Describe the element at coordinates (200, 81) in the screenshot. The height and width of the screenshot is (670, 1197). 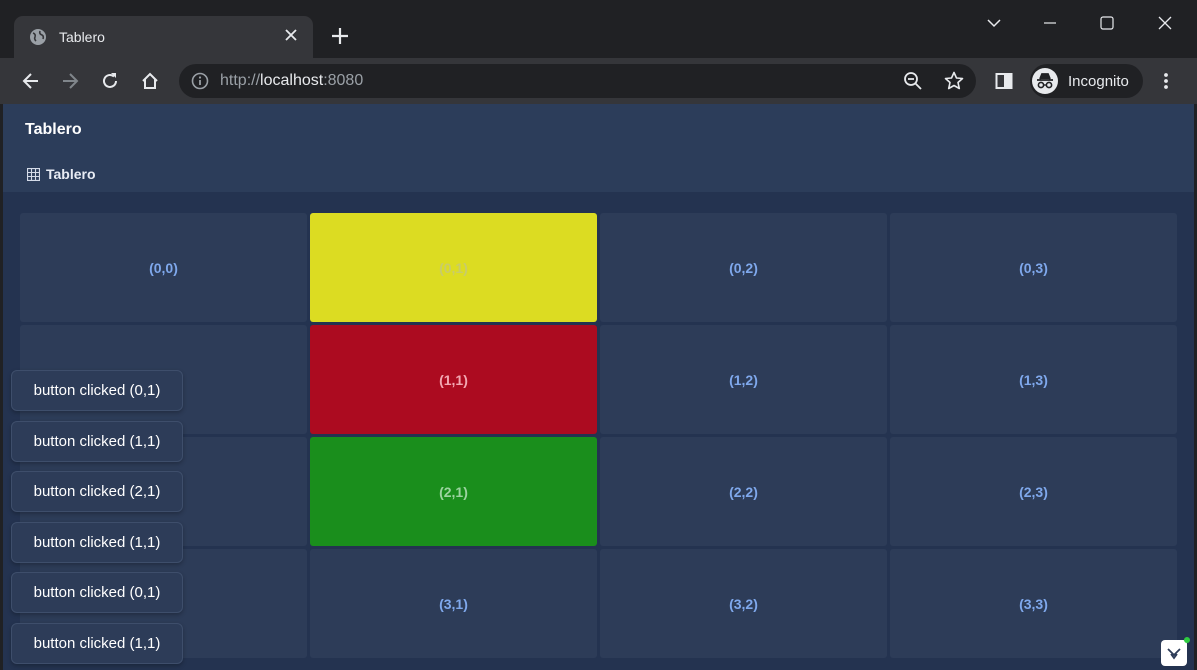
I see `site-info-icon` at that location.